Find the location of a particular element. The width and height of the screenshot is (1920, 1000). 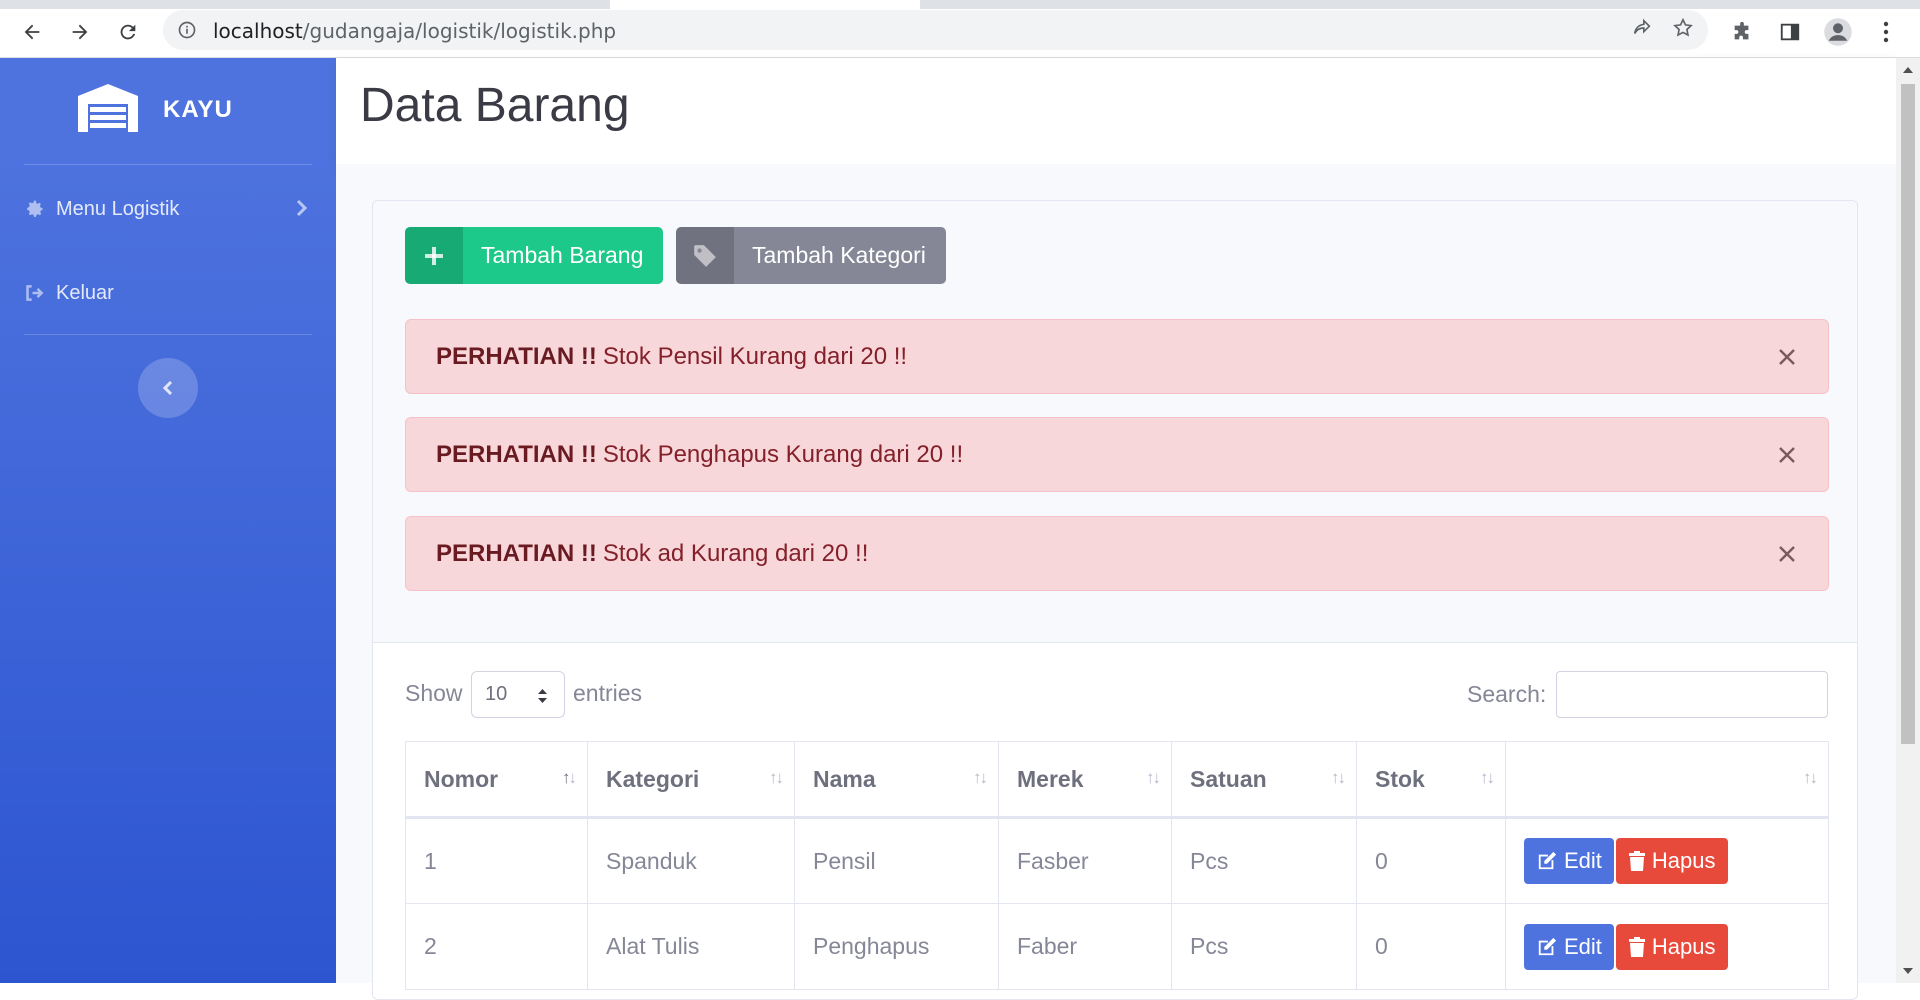

search-label: Search: is located at coordinates (1507, 694).